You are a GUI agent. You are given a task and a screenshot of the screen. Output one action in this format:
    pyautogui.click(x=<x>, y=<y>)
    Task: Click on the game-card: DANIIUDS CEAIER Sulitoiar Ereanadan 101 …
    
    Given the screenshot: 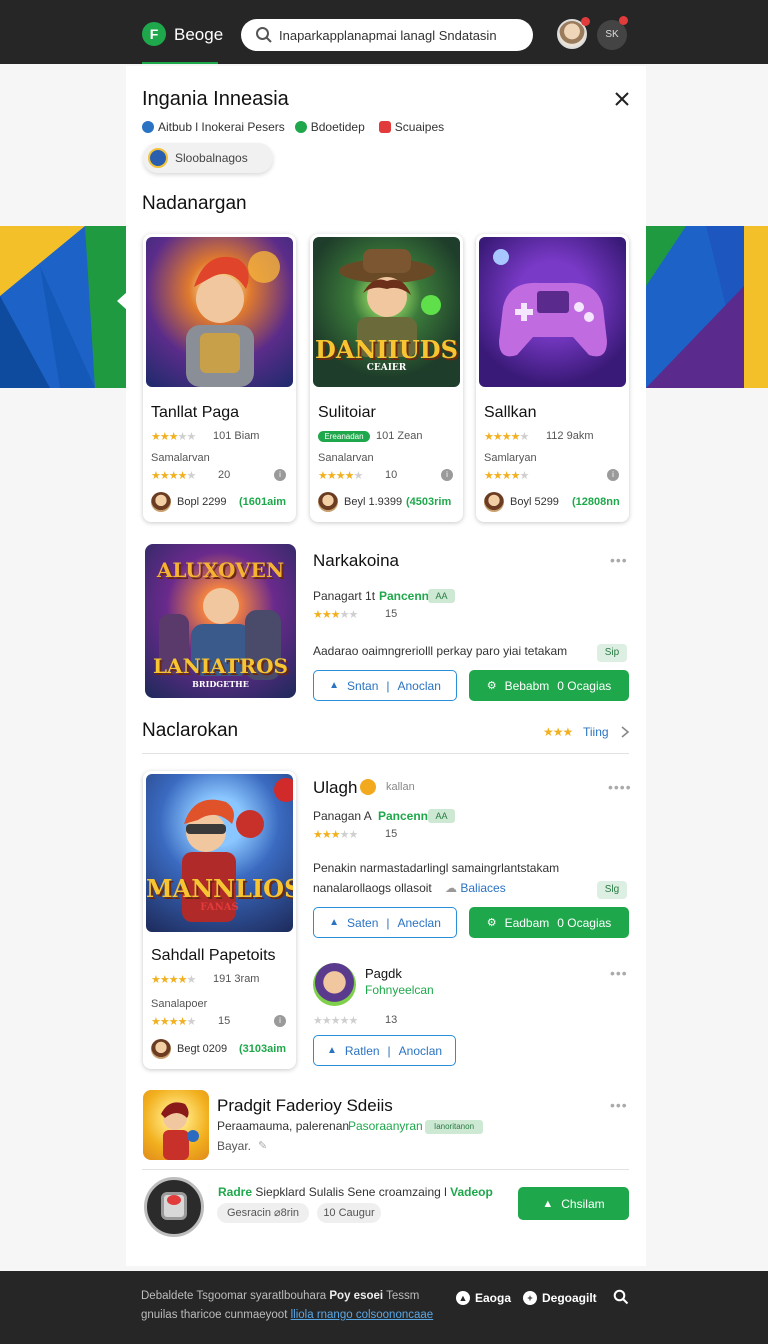 What is the action you would take?
    pyautogui.click(x=386, y=378)
    